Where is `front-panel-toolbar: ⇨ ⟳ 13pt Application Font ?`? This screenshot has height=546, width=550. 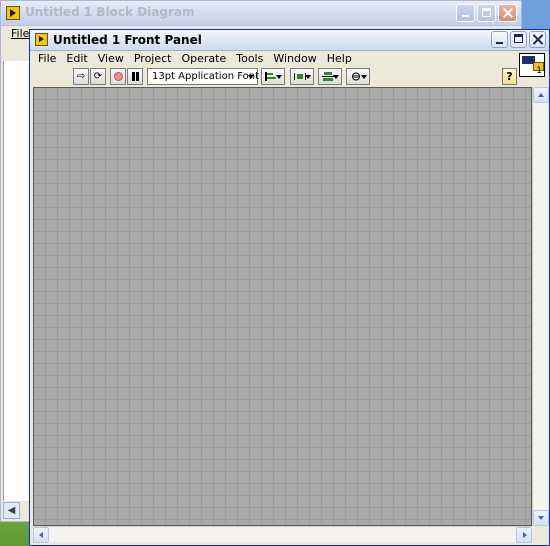 front-panel-toolbar: ⇨ ⟳ 13pt Application Font ? is located at coordinates (274, 77).